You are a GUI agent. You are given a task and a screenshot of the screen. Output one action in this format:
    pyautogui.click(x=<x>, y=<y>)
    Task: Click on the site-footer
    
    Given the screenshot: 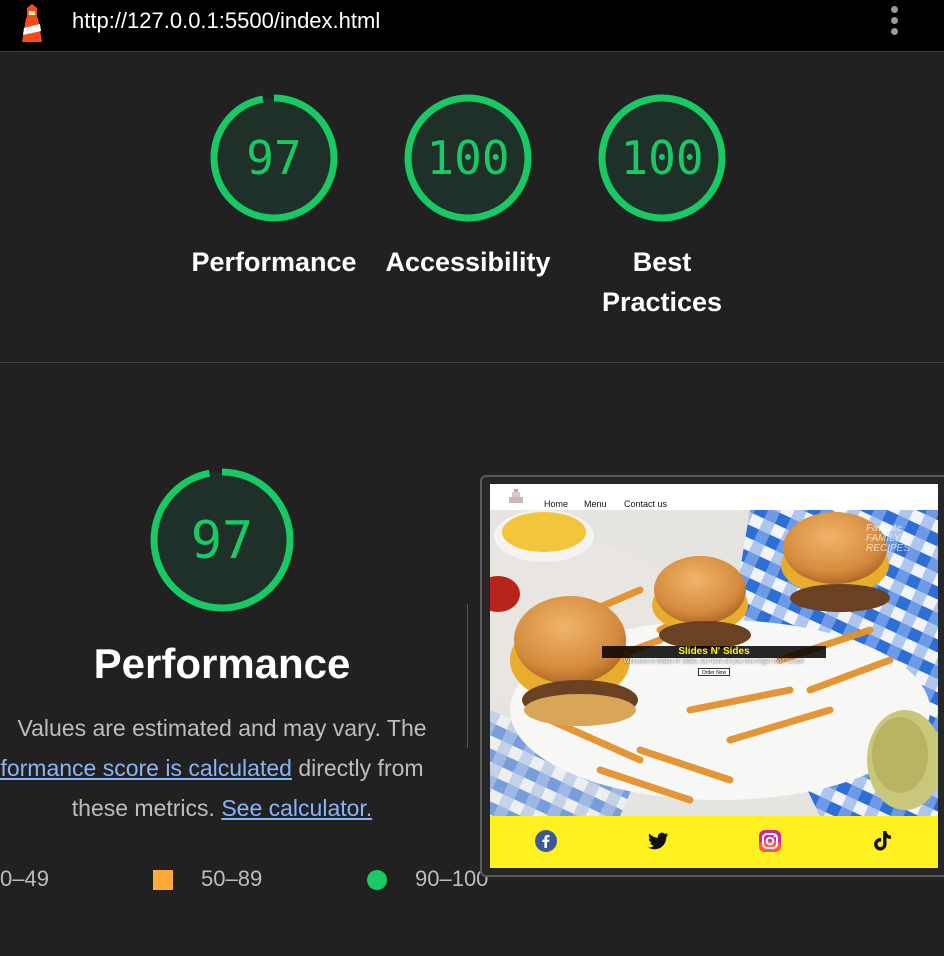 What is the action you would take?
    pyautogui.click(x=714, y=842)
    